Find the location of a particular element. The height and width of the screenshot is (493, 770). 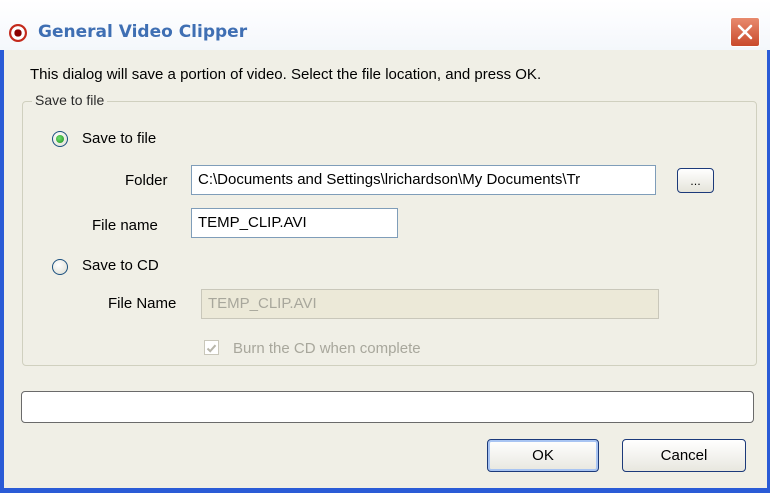

window-frame-bottom is located at coordinates (385, 490).